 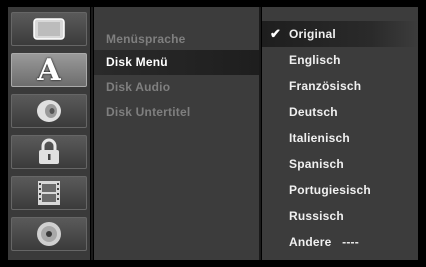 What do you see at coordinates (340, 164) in the screenshot?
I see `option-spanisch: Spanisch` at bounding box center [340, 164].